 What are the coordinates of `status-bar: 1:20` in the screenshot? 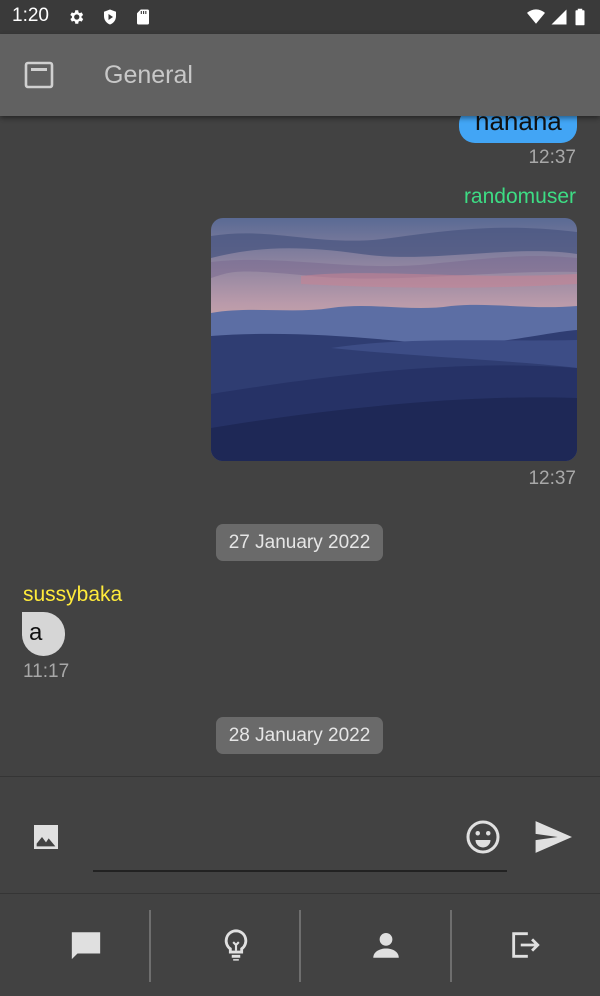 It's located at (300, 17).